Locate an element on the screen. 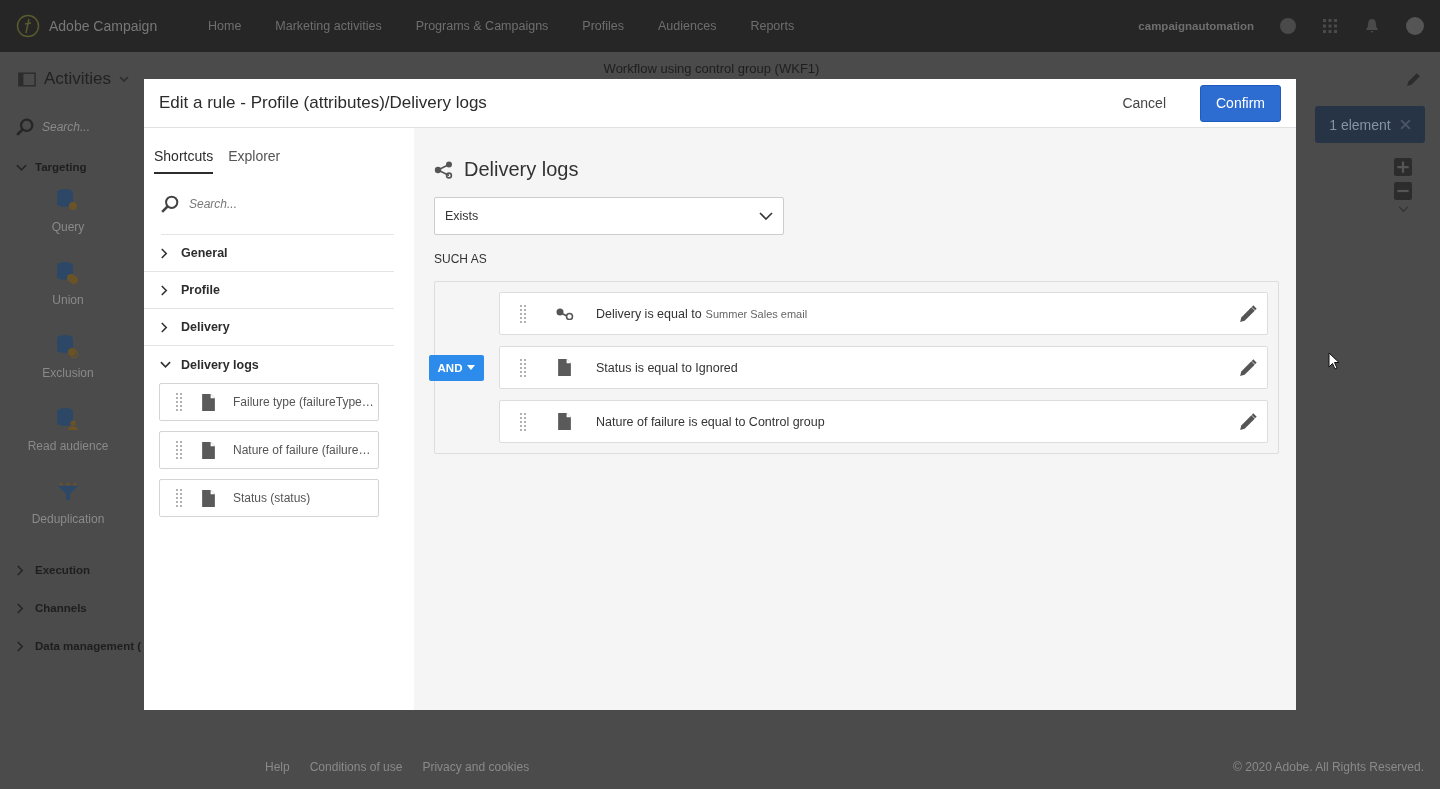 The height and width of the screenshot is (789, 1440). logo-icon is located at coordinates (28, 26).